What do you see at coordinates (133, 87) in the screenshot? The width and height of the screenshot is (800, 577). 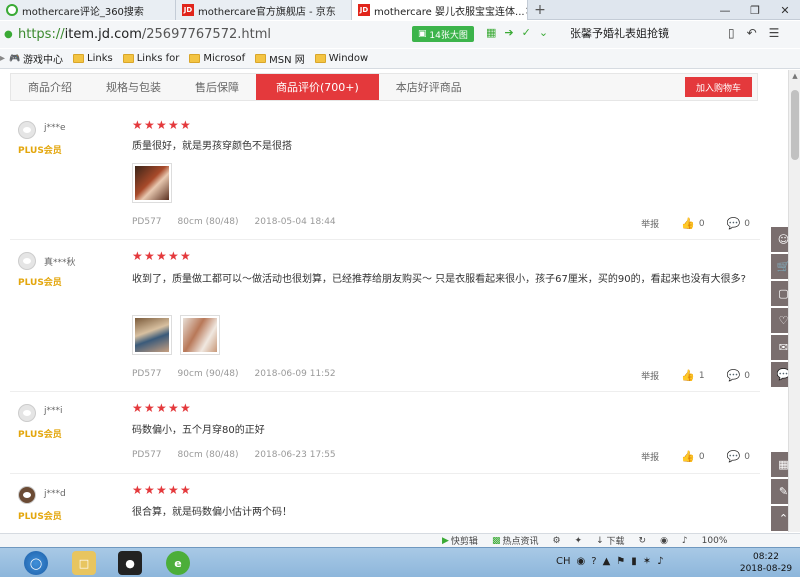 I see `tab-specs: 规格与包装` at bounding box center [133, 87].